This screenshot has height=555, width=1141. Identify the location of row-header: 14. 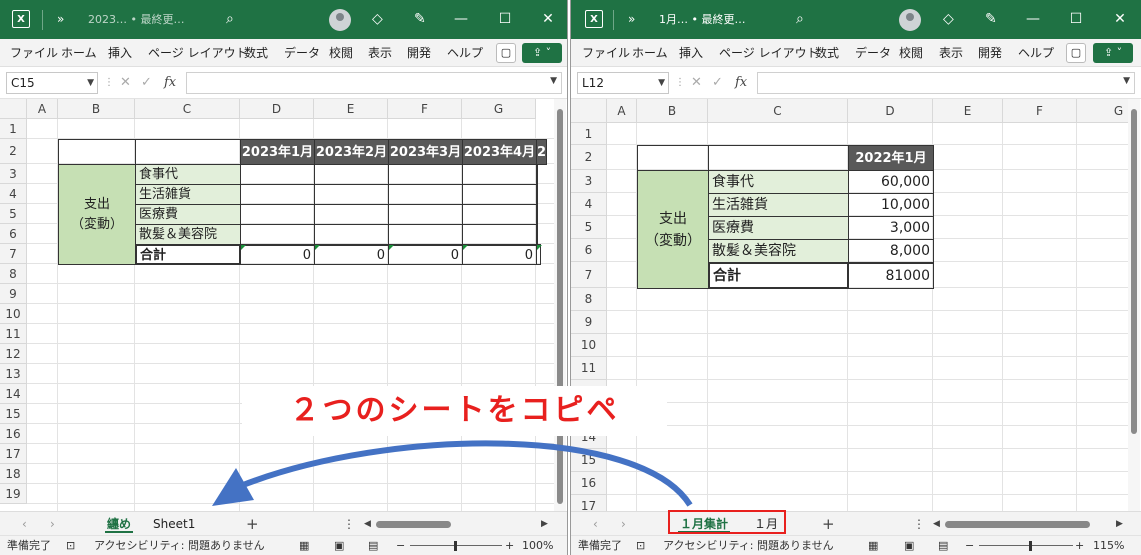
(13, 394).